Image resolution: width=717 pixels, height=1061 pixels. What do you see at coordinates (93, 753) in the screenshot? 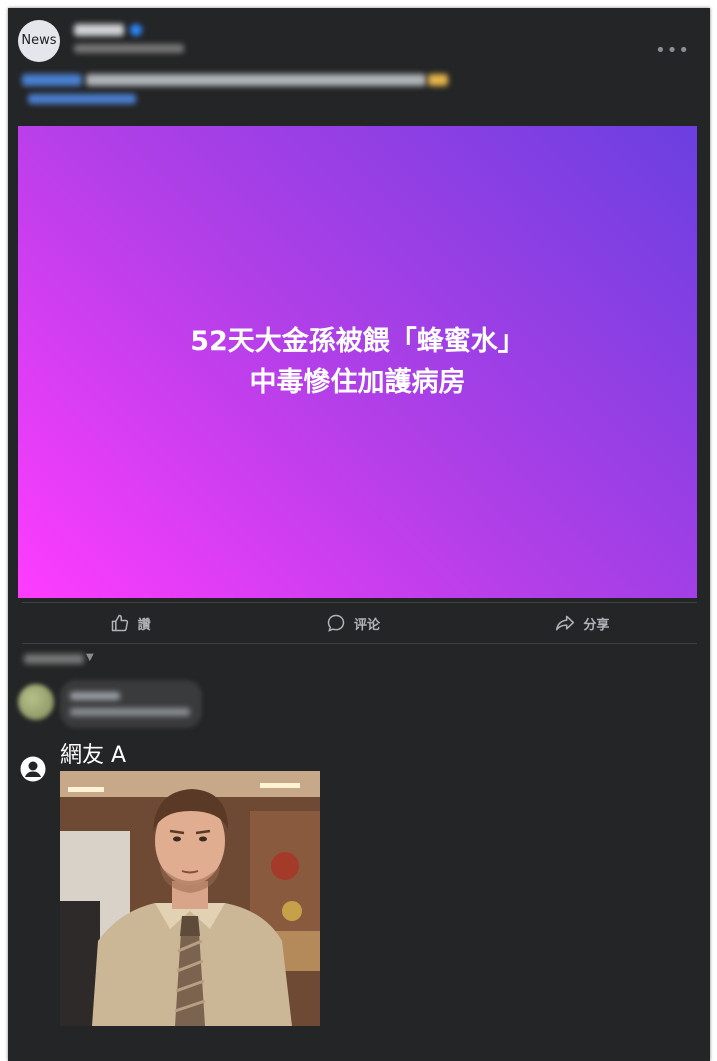
I see `reply-username: 網友 A` at bounding box center [93, 753].